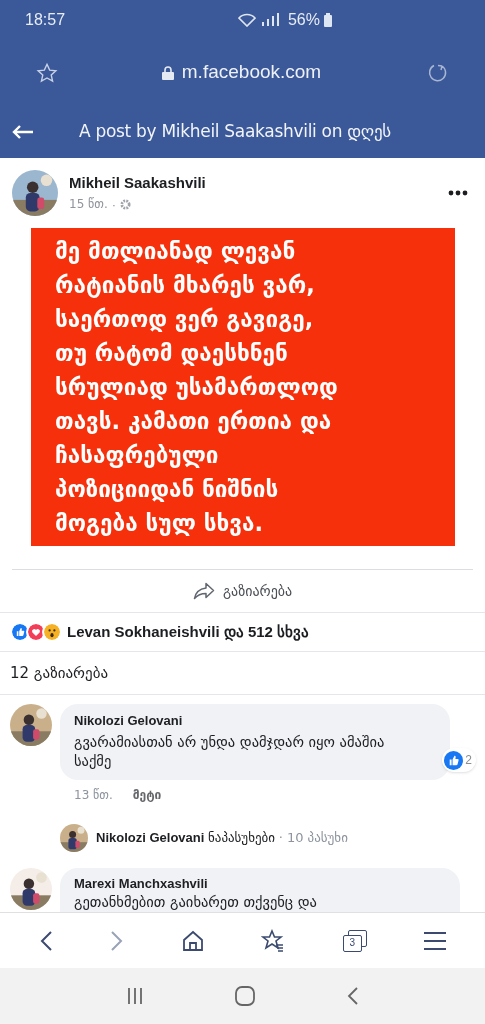  I want to click on author-name: Mikheil Saakashvili, so click(137, 183).